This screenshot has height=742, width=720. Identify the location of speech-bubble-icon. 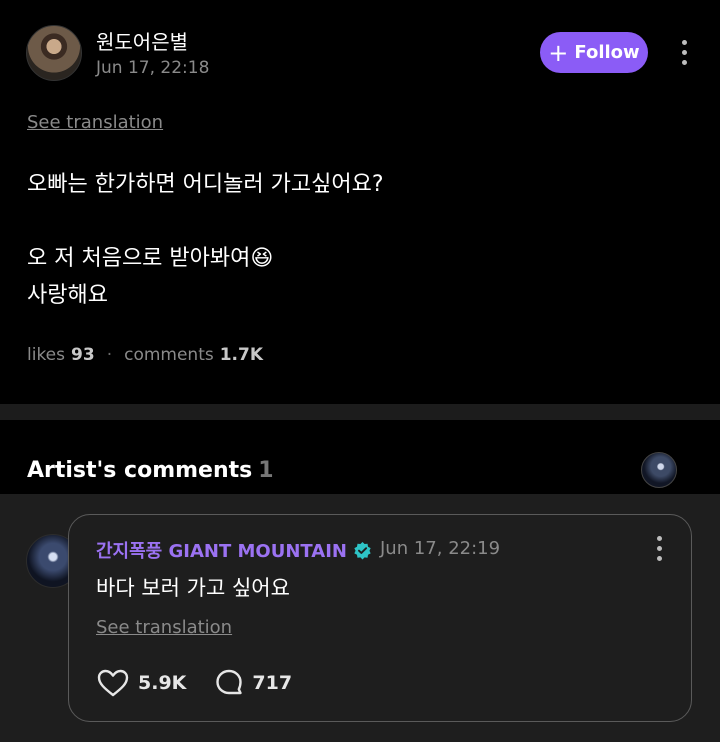
(229, 682).